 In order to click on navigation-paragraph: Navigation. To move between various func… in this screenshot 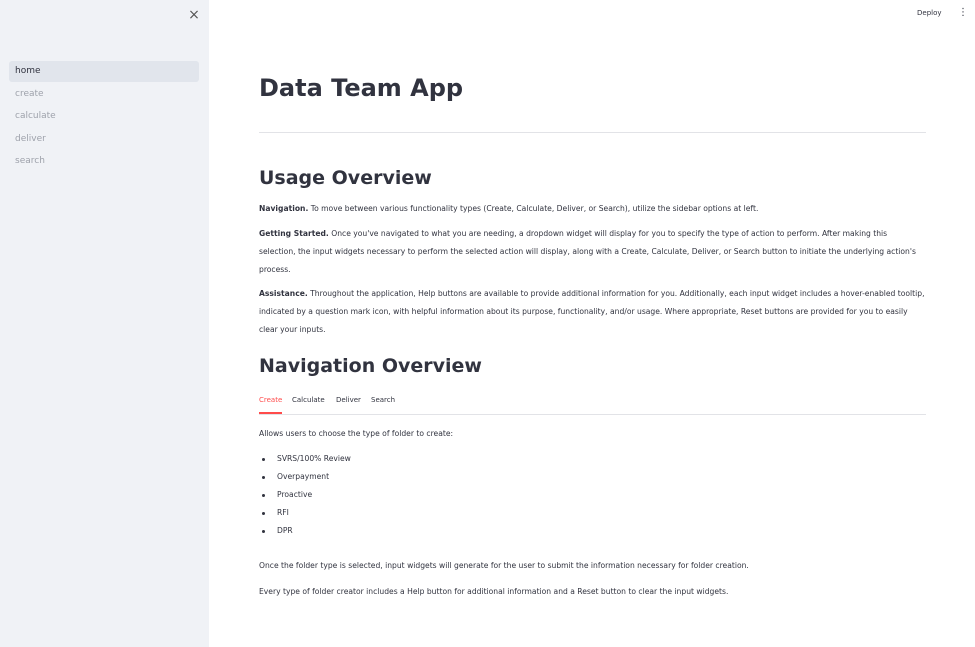, I will do `click(592, 209)`.